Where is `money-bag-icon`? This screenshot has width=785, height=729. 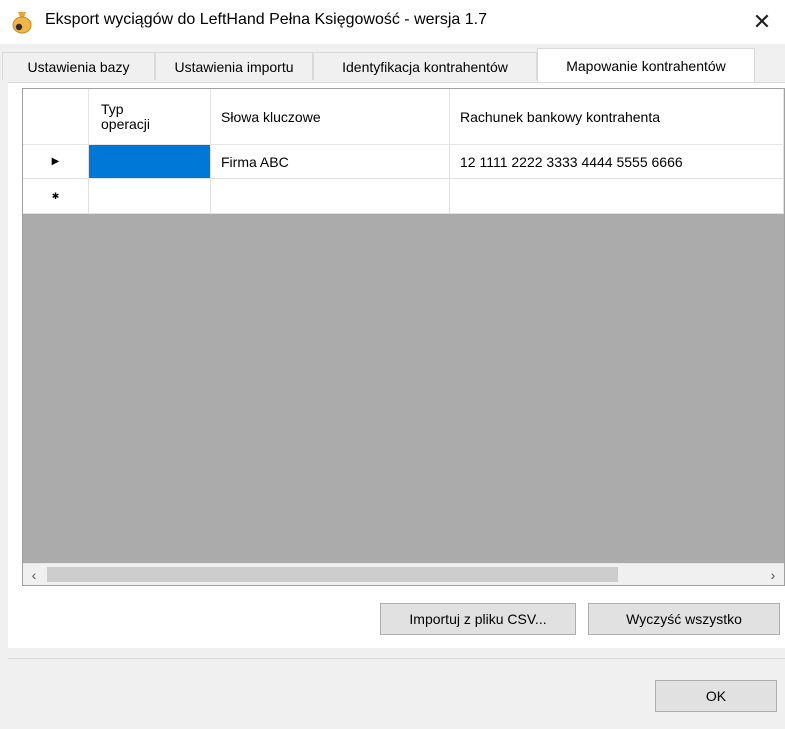
money-bag-icon is located at coordinates (22, 23).